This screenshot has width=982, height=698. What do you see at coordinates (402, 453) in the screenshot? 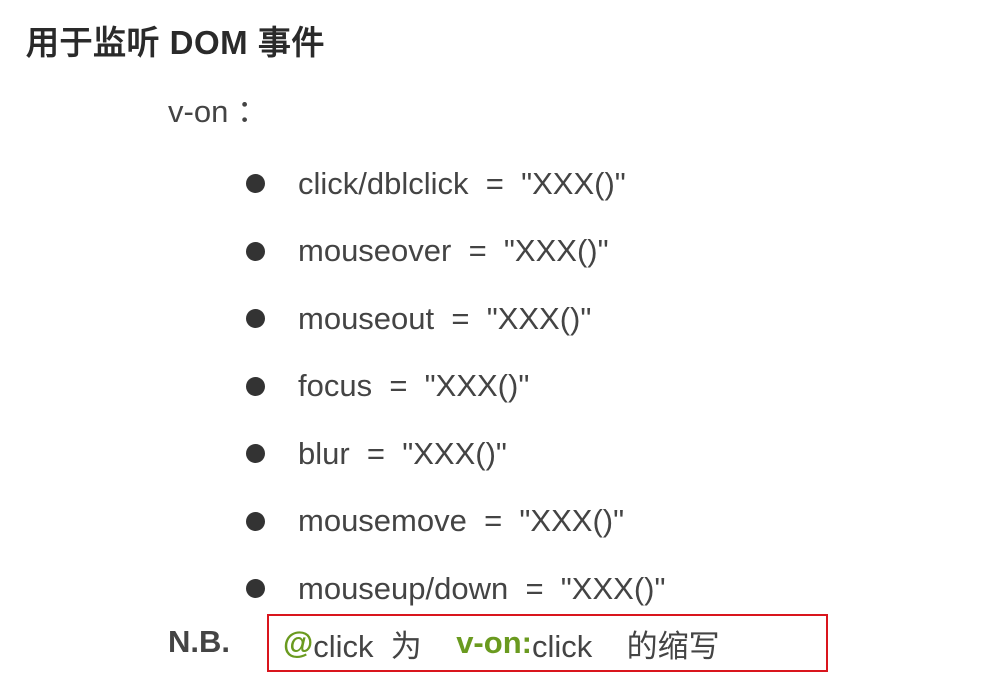
I see `event-text: blur = "XXX()"` at bounding box center [402, 453].